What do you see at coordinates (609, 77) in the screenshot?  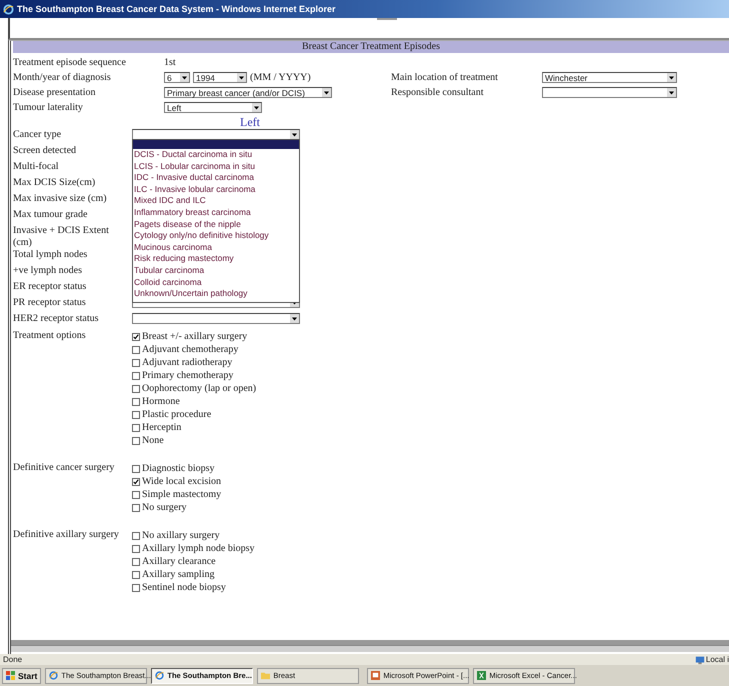 I see `dropdown-field: Winchester` at bounding box center [609, 77].